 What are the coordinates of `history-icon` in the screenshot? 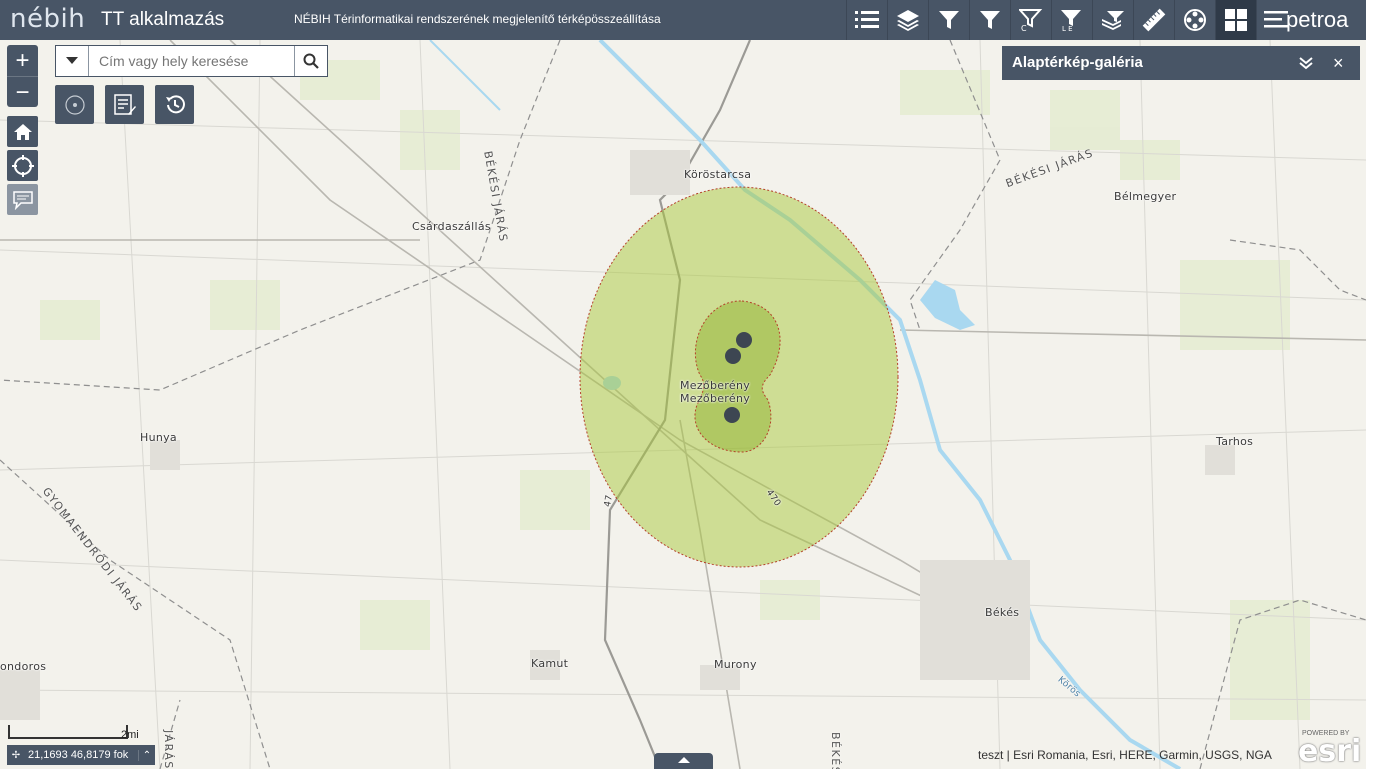 It's located at (175, 103).